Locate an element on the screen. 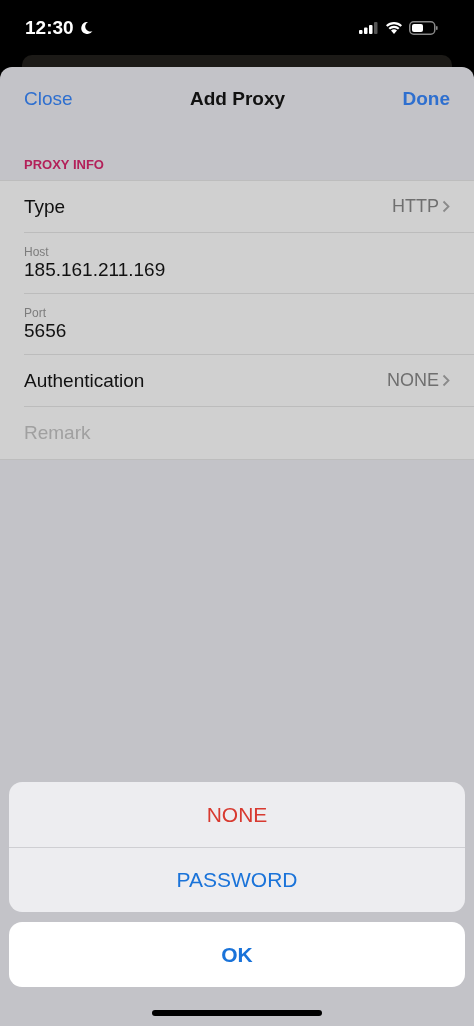 This screenshot has width=474, height=1026. action-option: NONE is located at coordinates (237, 814).